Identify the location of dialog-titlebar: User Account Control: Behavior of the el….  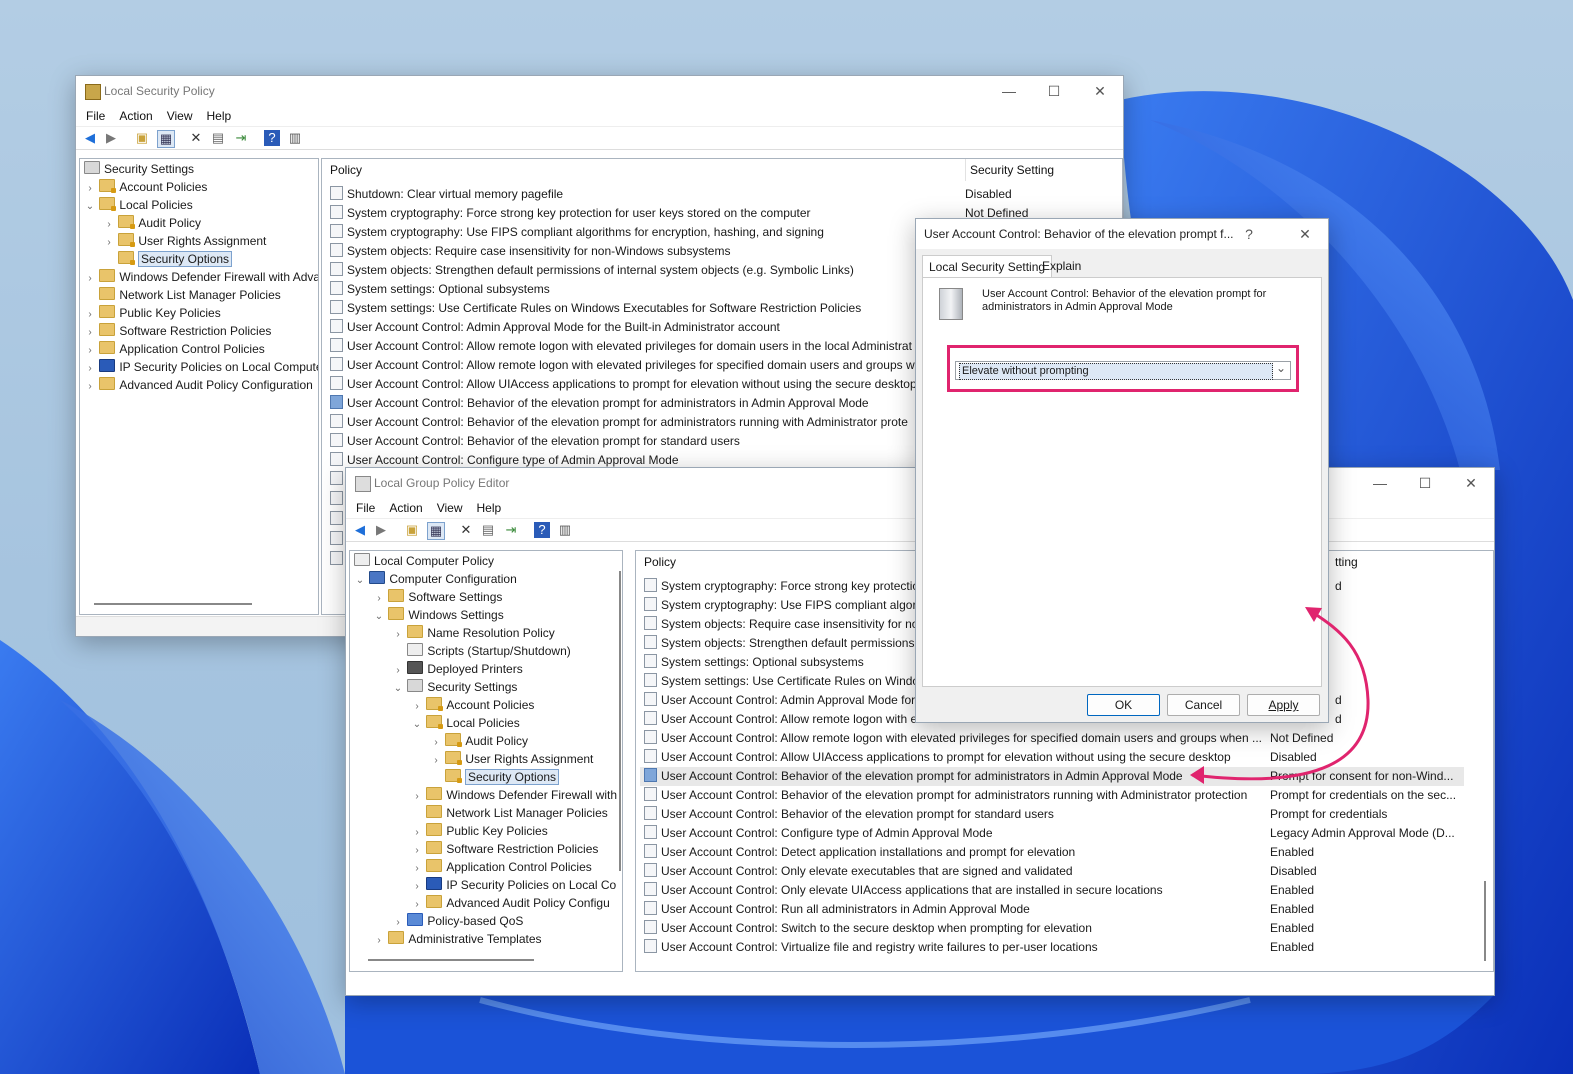
(1122, 234).